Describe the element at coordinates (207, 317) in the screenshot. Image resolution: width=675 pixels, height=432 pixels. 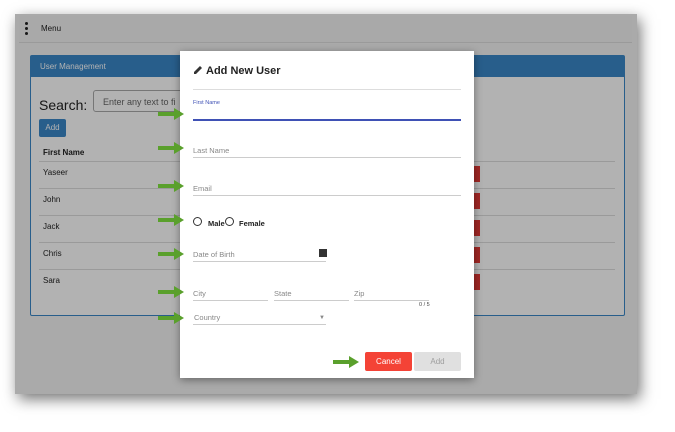
I see `country-select: Country` at that location.